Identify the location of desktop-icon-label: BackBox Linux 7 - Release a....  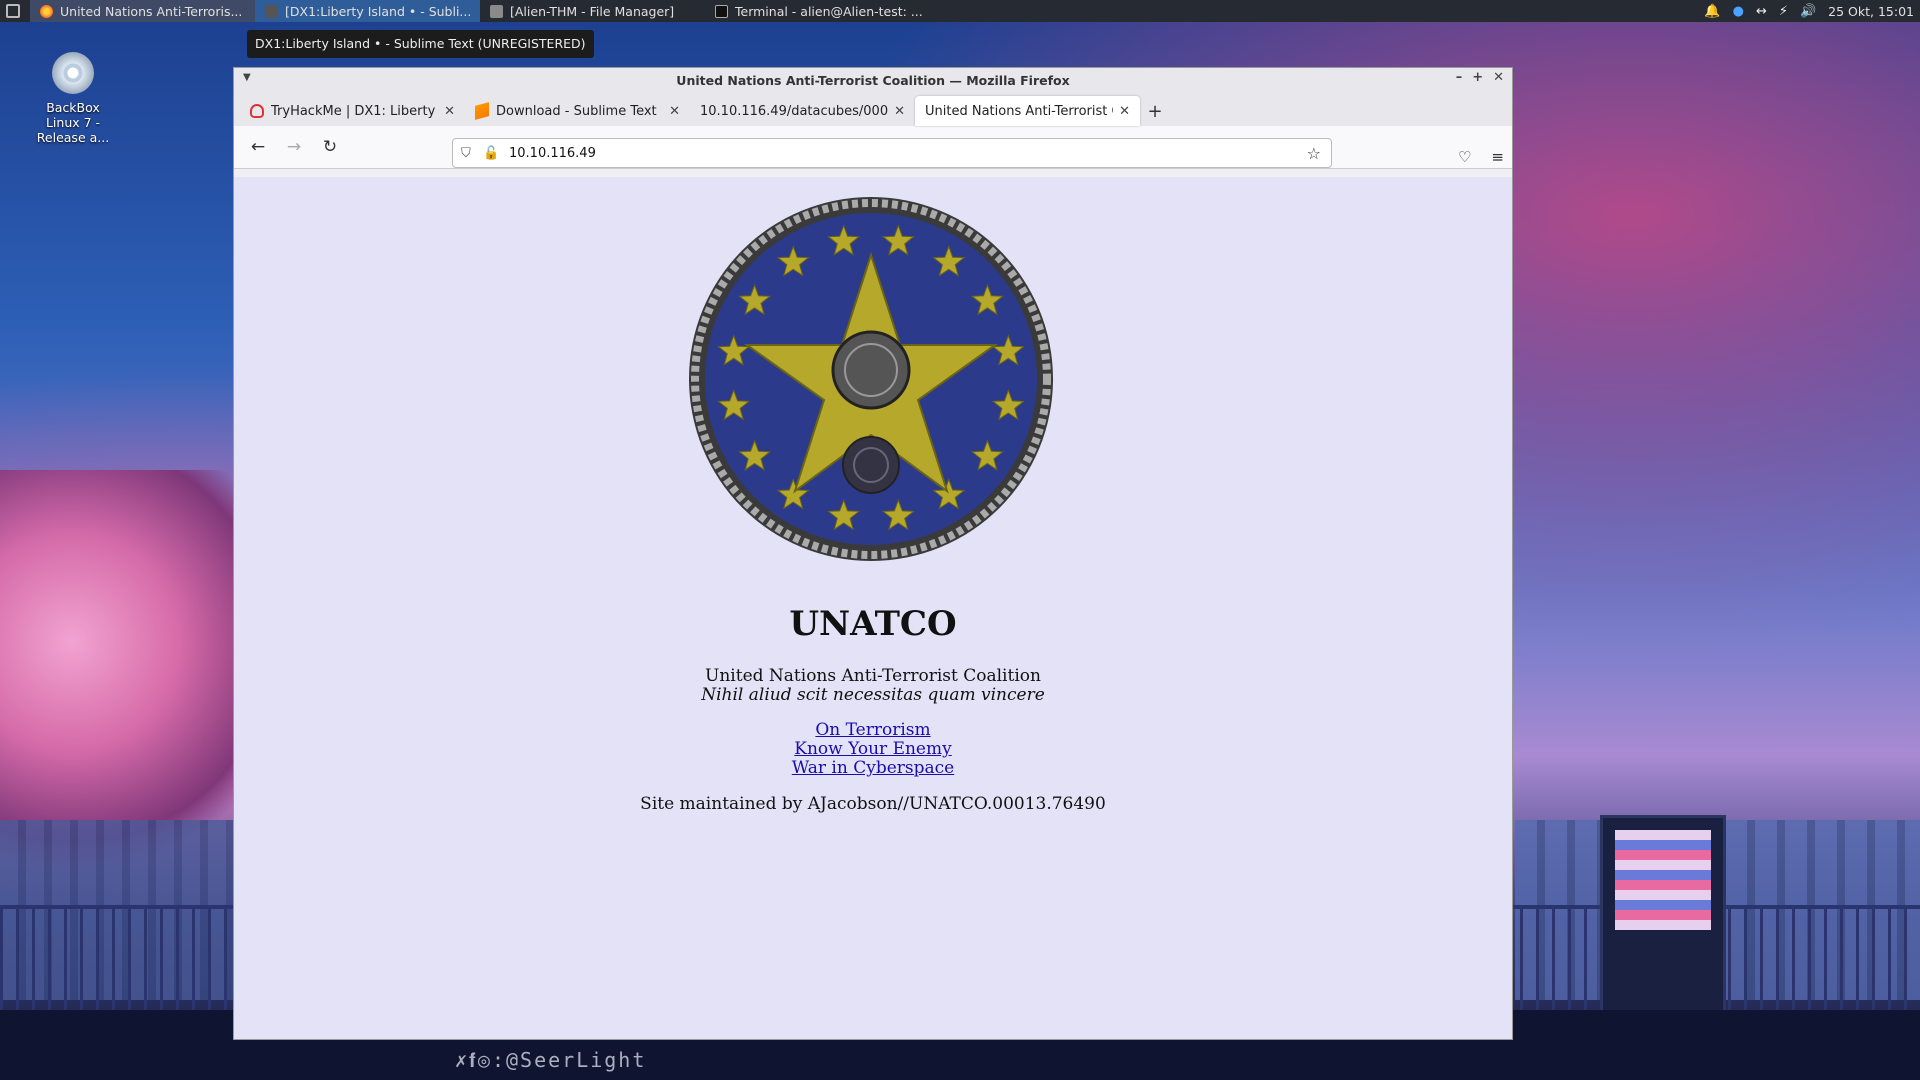
(73, 122).